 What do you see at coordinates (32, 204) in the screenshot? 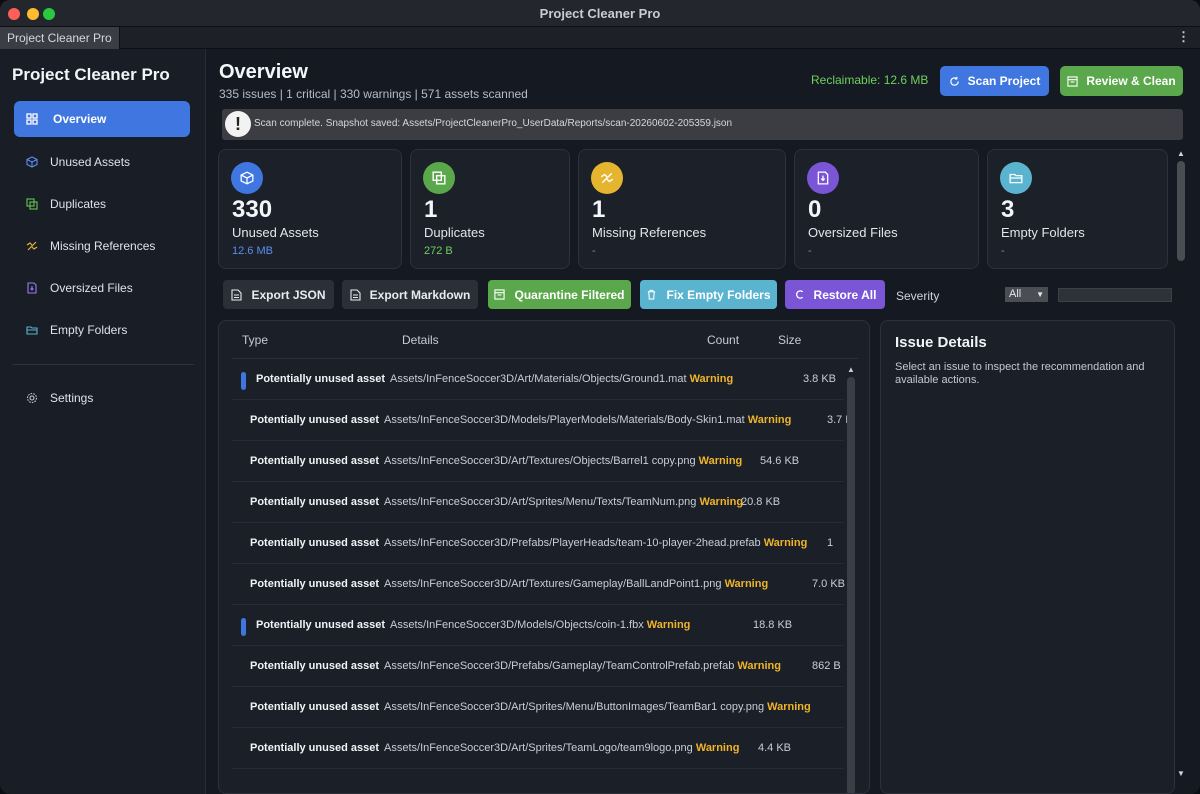
I see `copy-icon` at bounding box center [32, 204].